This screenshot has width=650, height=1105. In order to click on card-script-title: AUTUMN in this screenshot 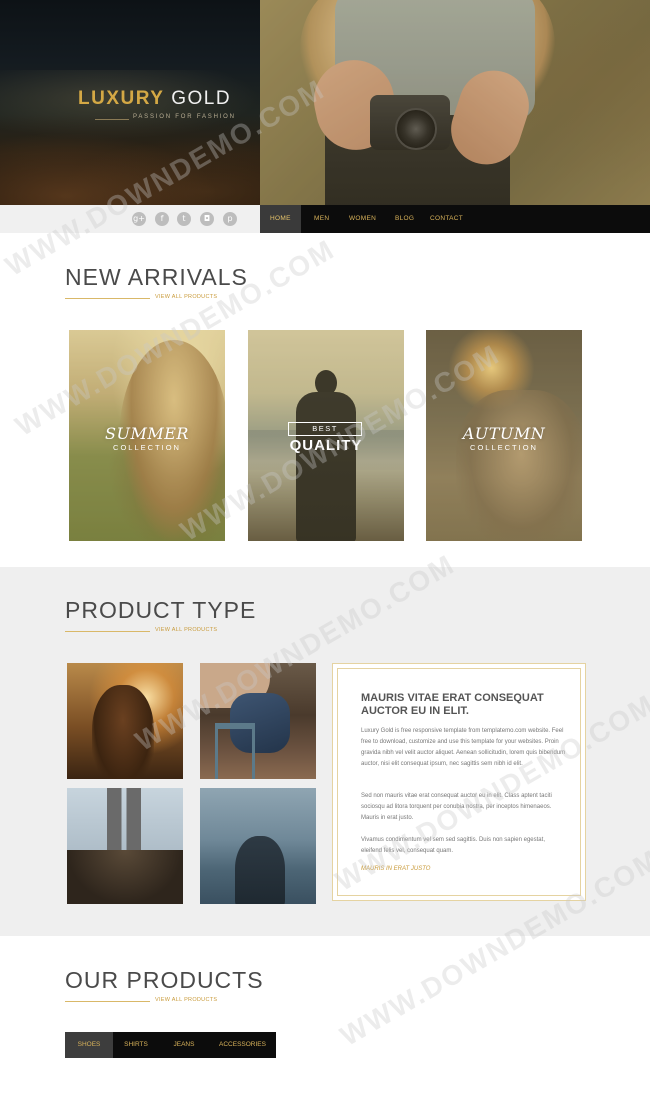, I will do `click(504, 433)`.